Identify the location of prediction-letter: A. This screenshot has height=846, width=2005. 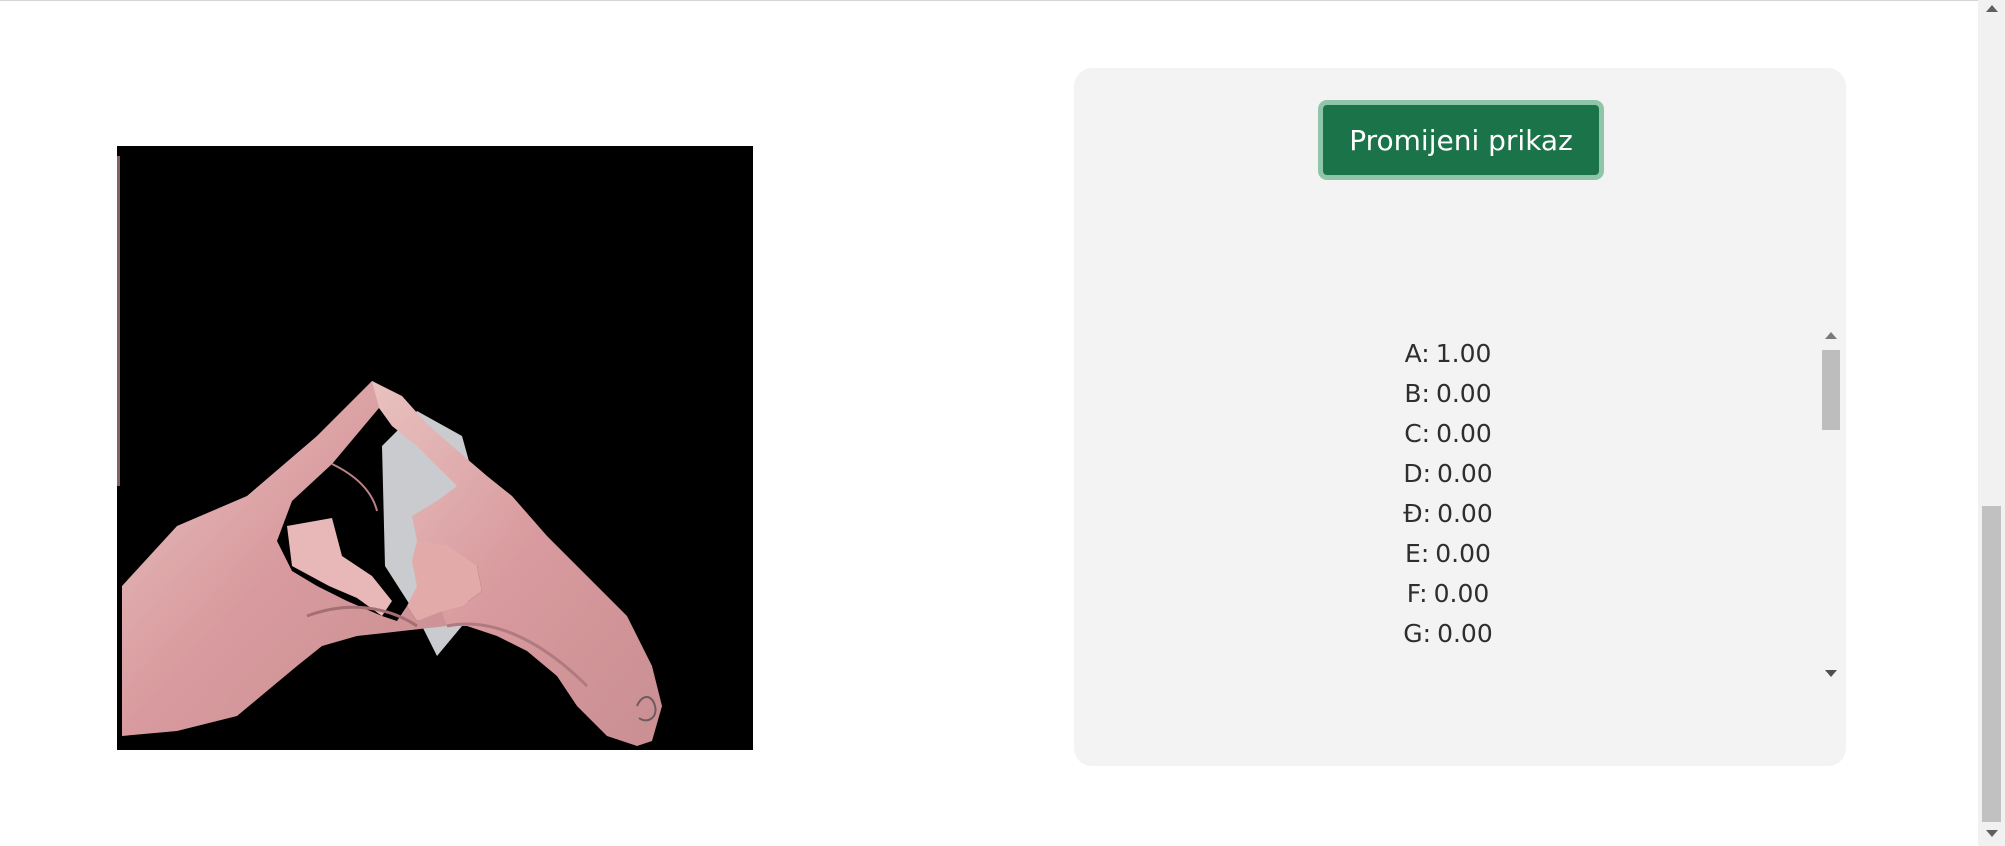
(1413, 353).